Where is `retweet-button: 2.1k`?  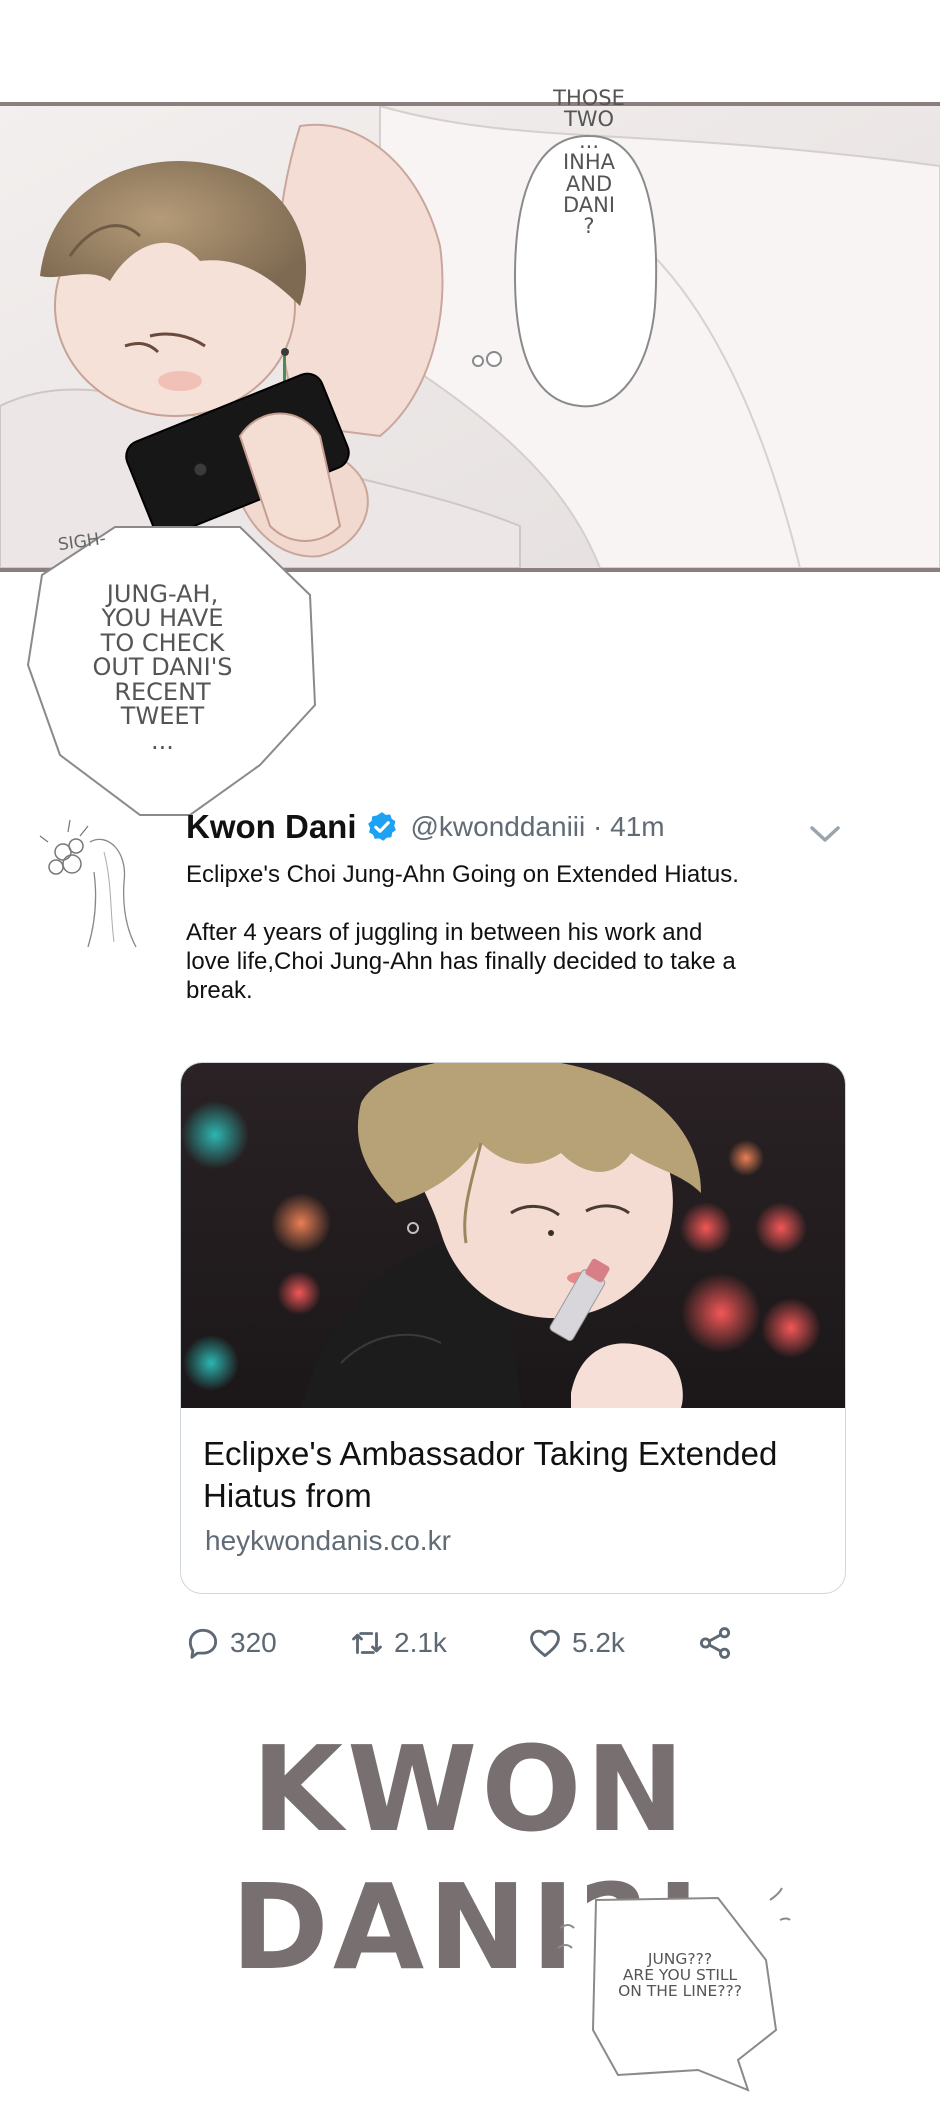 retweet-button: 2.1k is located at coordinates (397, 1643).